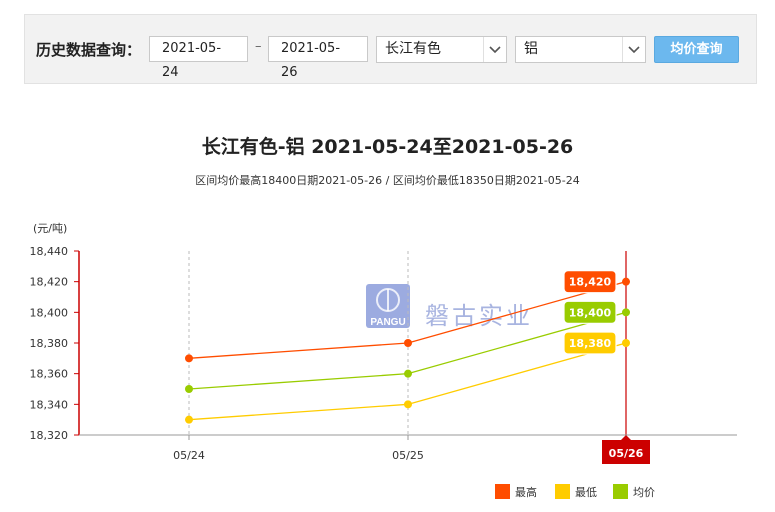  What do you see at coordinates (586, 492) in the screenshot?
I see `legend-label: 最低` at bounding box center [586, 492].